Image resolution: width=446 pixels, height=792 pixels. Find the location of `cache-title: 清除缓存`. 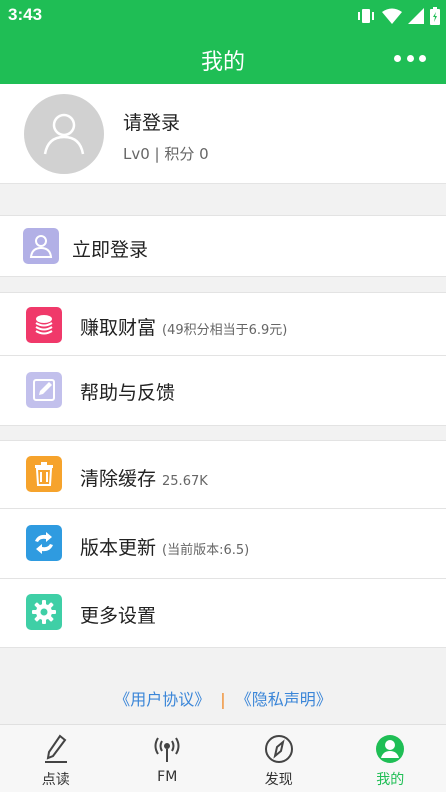

cache-title: 清除缓存 is located at coordinates (118, 479).